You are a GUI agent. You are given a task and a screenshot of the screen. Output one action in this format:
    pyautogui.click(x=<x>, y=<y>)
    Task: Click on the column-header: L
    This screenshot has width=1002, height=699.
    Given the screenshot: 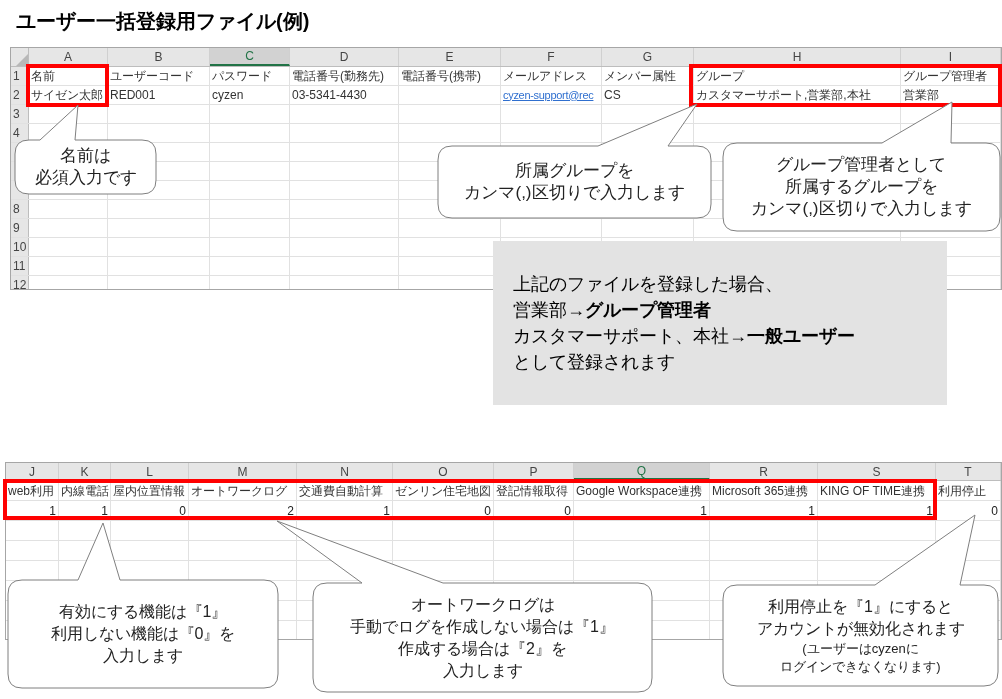 What is the action you would take?
    pyautogui.click(x=150, y=471)
    